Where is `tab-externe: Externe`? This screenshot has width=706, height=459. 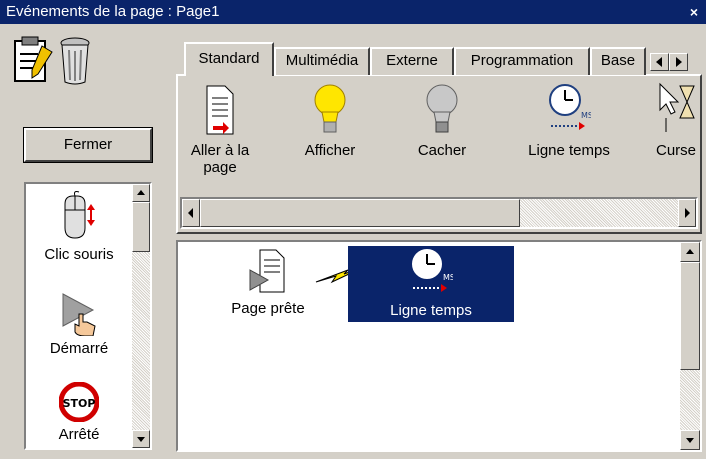
tab-externe: Externe is located at coordinates (412, 61).